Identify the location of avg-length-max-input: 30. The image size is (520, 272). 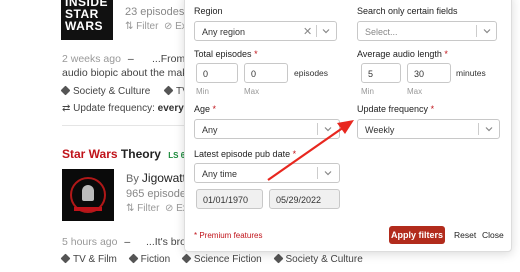
(429, 73).